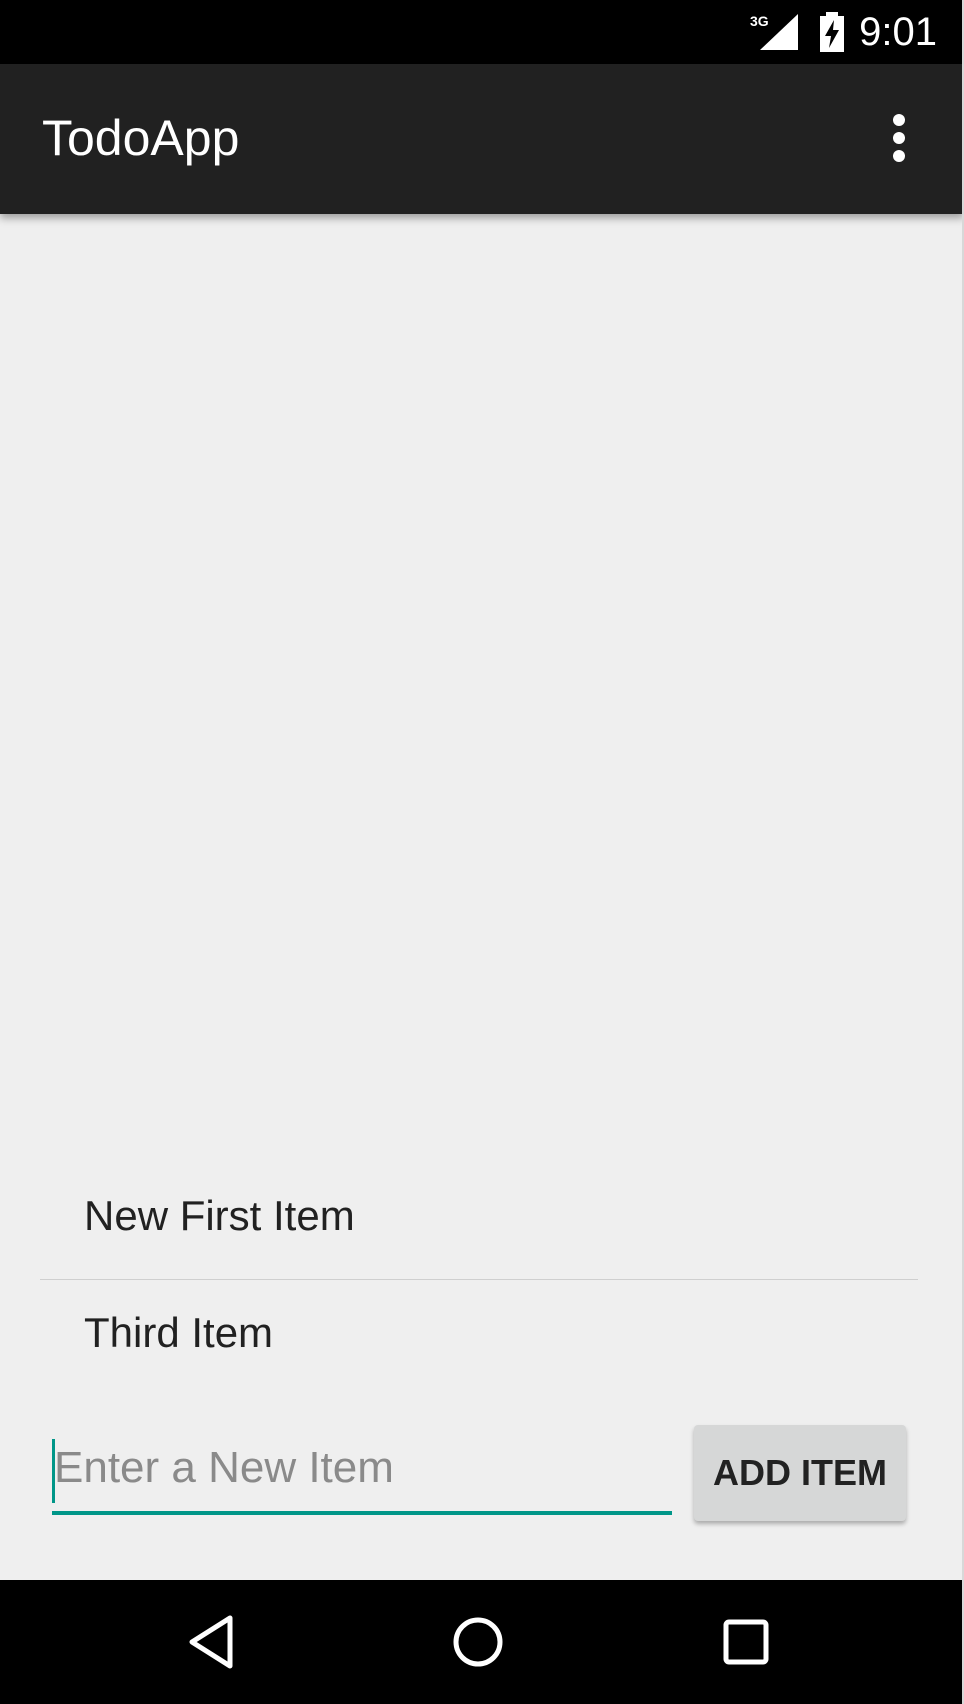  Describe the element at coordinates (746, 1642) in the screenshot. I see `recents-icon` at that location.